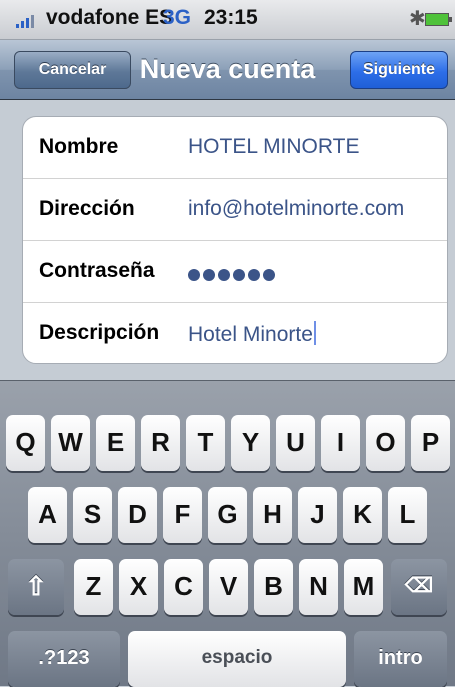 The width and height of the screenshot is (455, 687). Describe the element at coordinates (25, 443) in the screenshot. I see `key-q: Q` at that location.